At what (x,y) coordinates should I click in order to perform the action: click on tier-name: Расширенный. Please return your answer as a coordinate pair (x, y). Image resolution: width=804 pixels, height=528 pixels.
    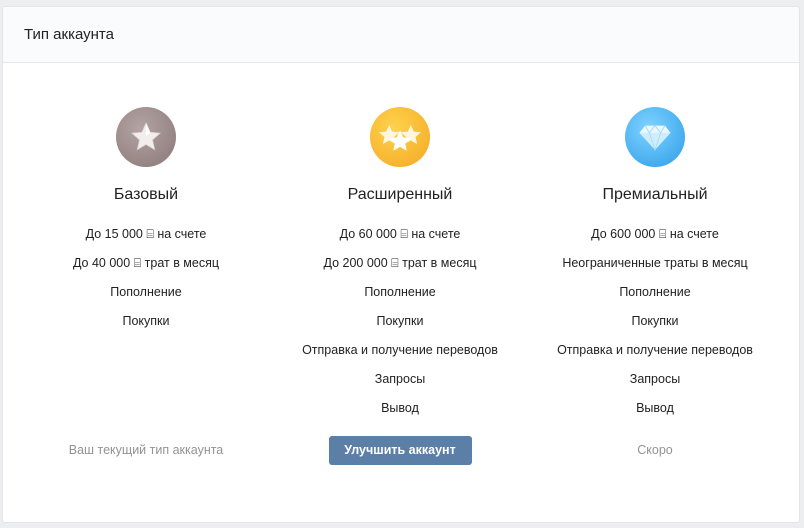
    Looking at the image, I should click on (400, 194).